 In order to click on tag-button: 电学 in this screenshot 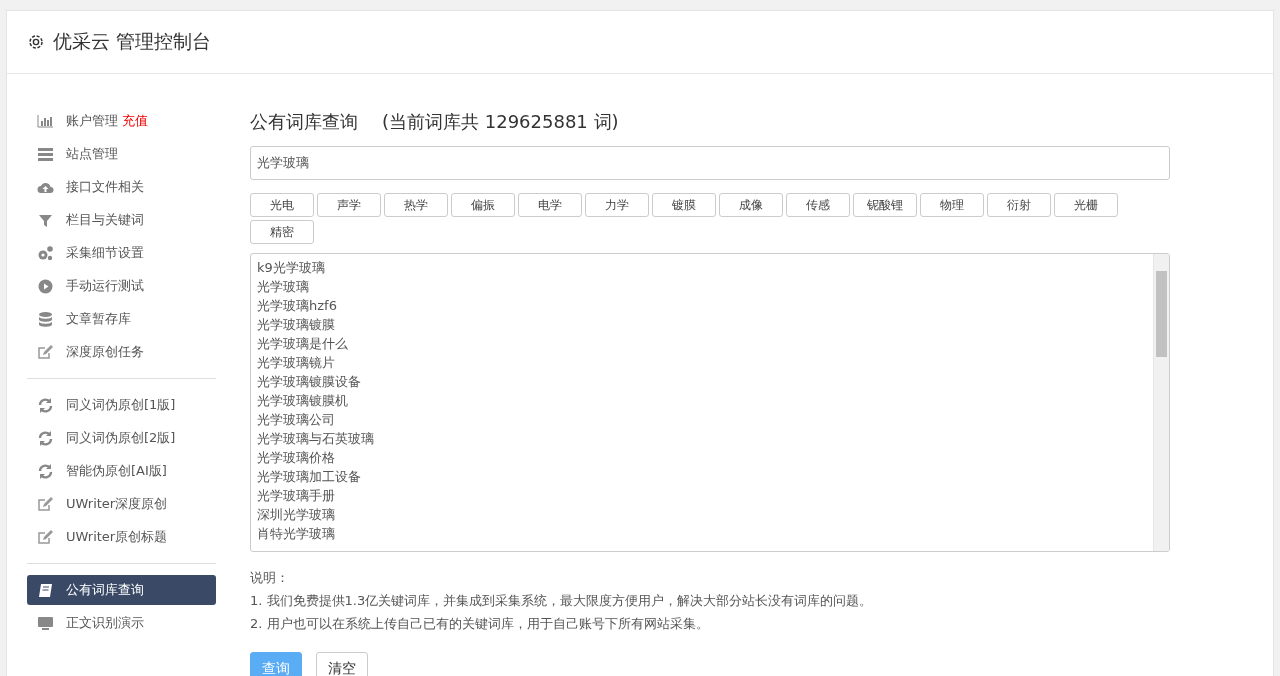, I will do `click(550, 205)`.